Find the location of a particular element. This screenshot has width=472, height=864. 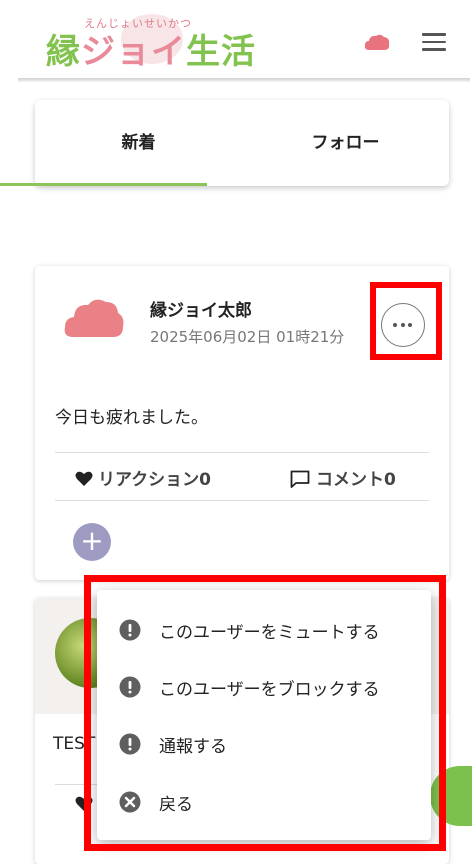

app-logo: えんじょいせいかつ 縁ジョイ生活 is located at coordinates (151, 43).